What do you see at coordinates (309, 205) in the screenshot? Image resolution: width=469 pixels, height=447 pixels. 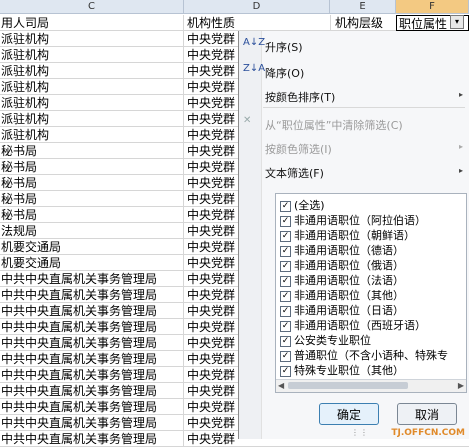 I see `filter-option-label: (全选)` at bounding box center [309, 205].